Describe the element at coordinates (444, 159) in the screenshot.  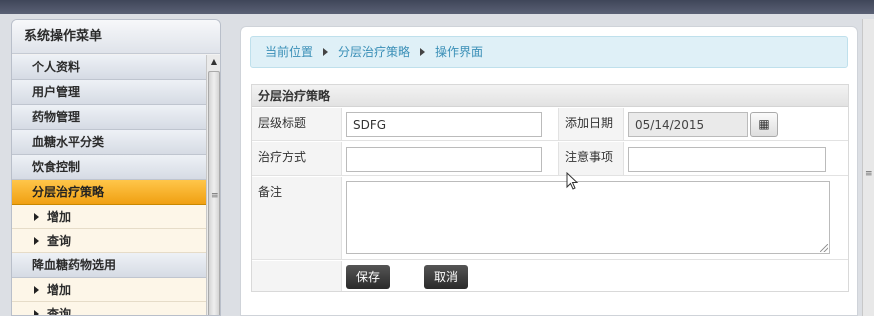
I see `treatment-input` at that location.